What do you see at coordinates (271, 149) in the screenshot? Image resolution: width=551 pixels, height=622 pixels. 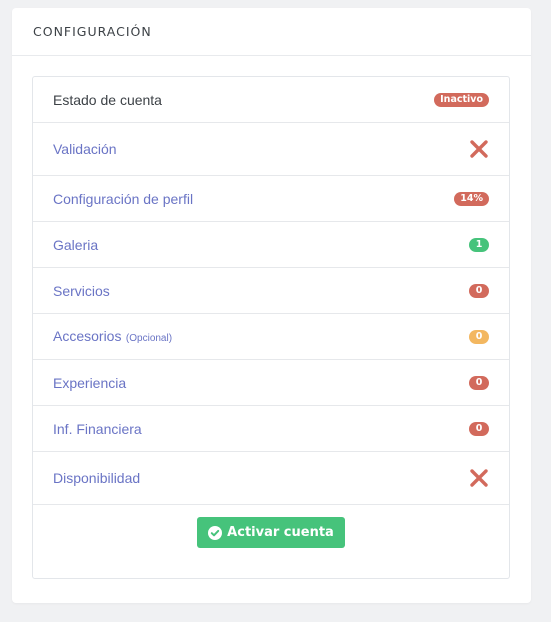 I see `list-item-validacion: Validación` at bounding box center [271, 149].